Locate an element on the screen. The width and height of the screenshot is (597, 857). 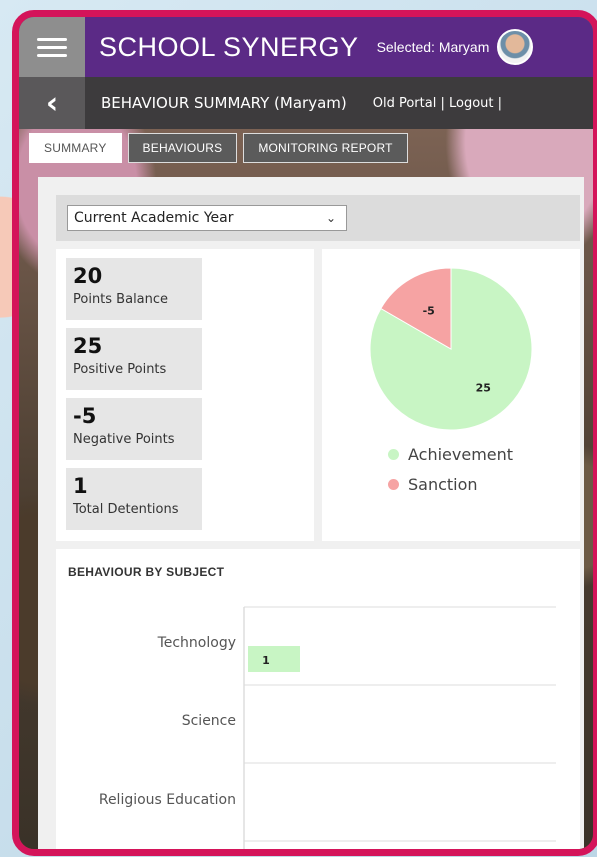
tab-summary: SUMMARY is located at coordinates (75, 148).